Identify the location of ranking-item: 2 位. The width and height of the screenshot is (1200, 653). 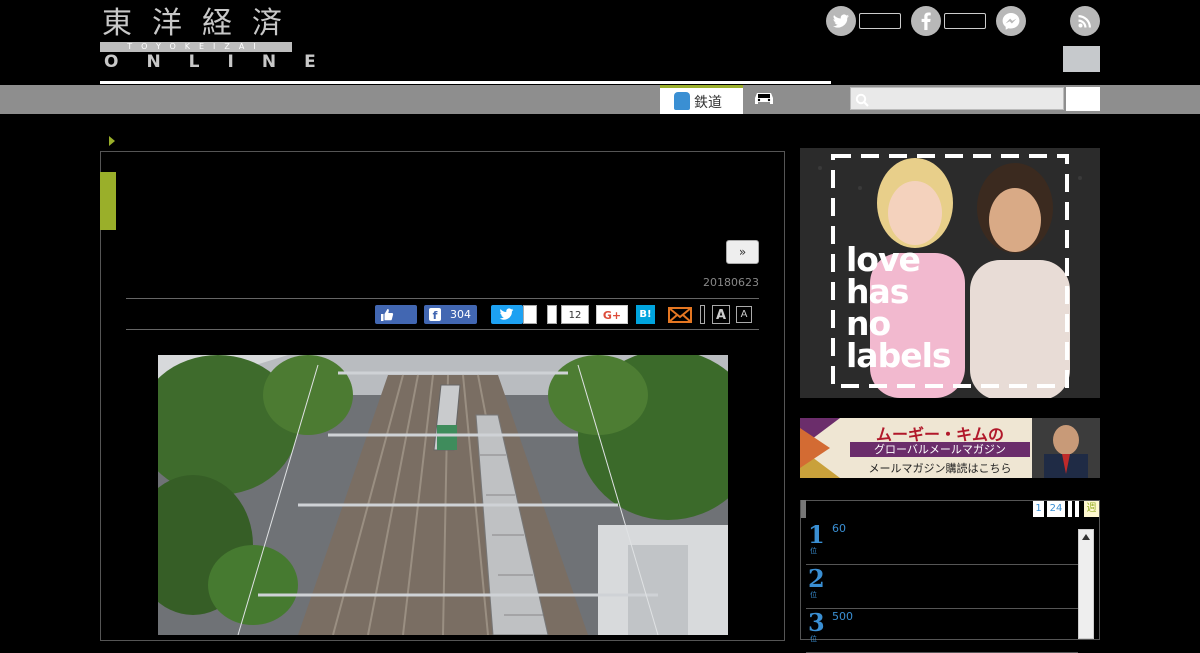
(942, 586).